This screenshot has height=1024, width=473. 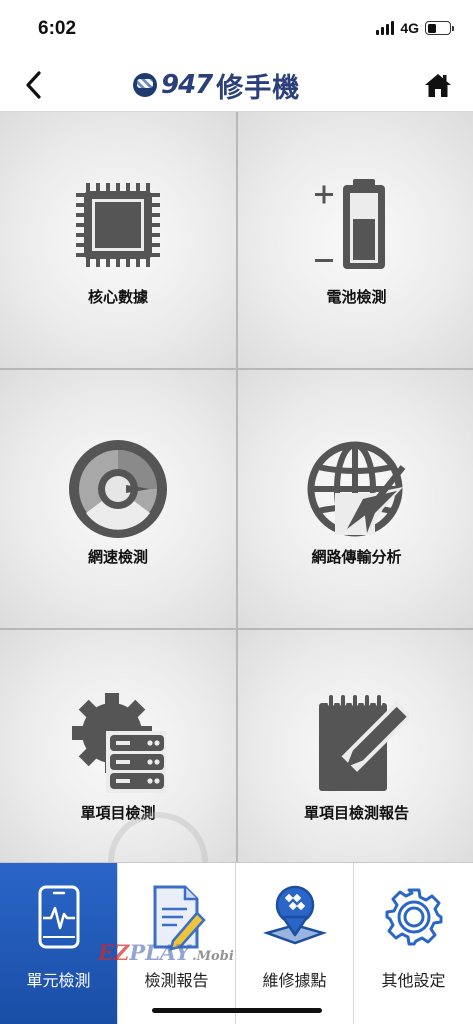 I want to click on status-bar: 6:02 4G, so click(x=236, y=29).